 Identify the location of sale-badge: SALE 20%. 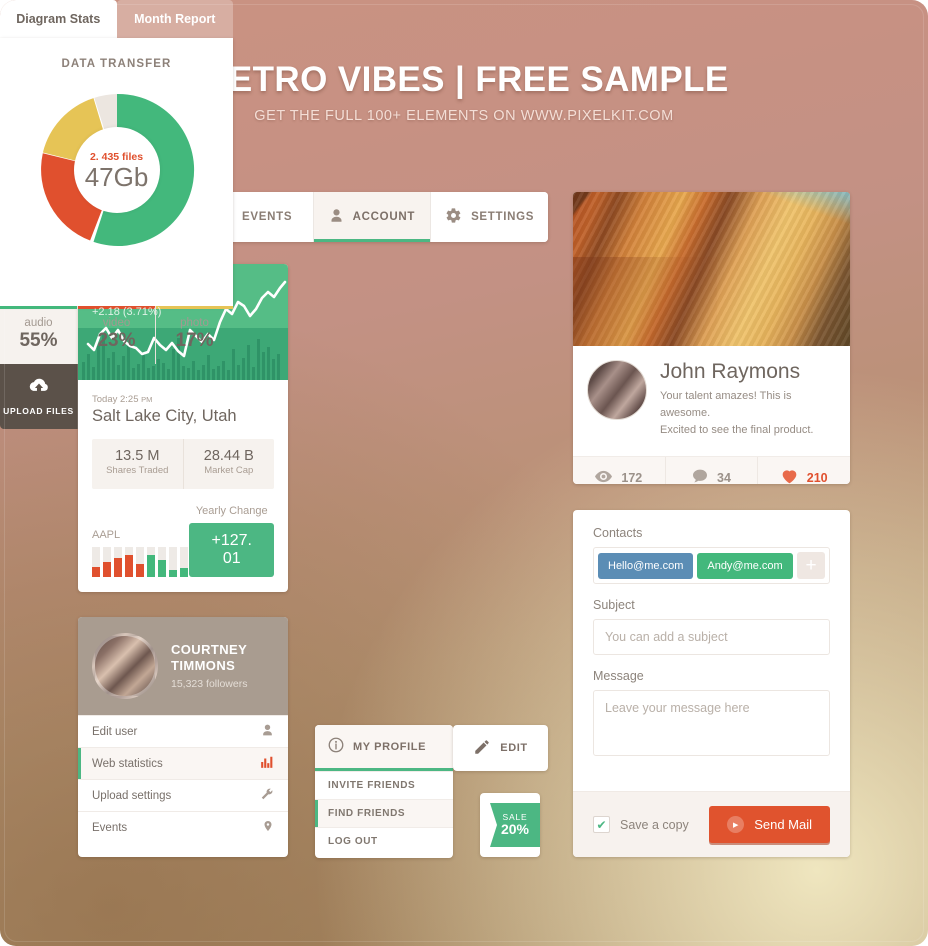
(510, 825).